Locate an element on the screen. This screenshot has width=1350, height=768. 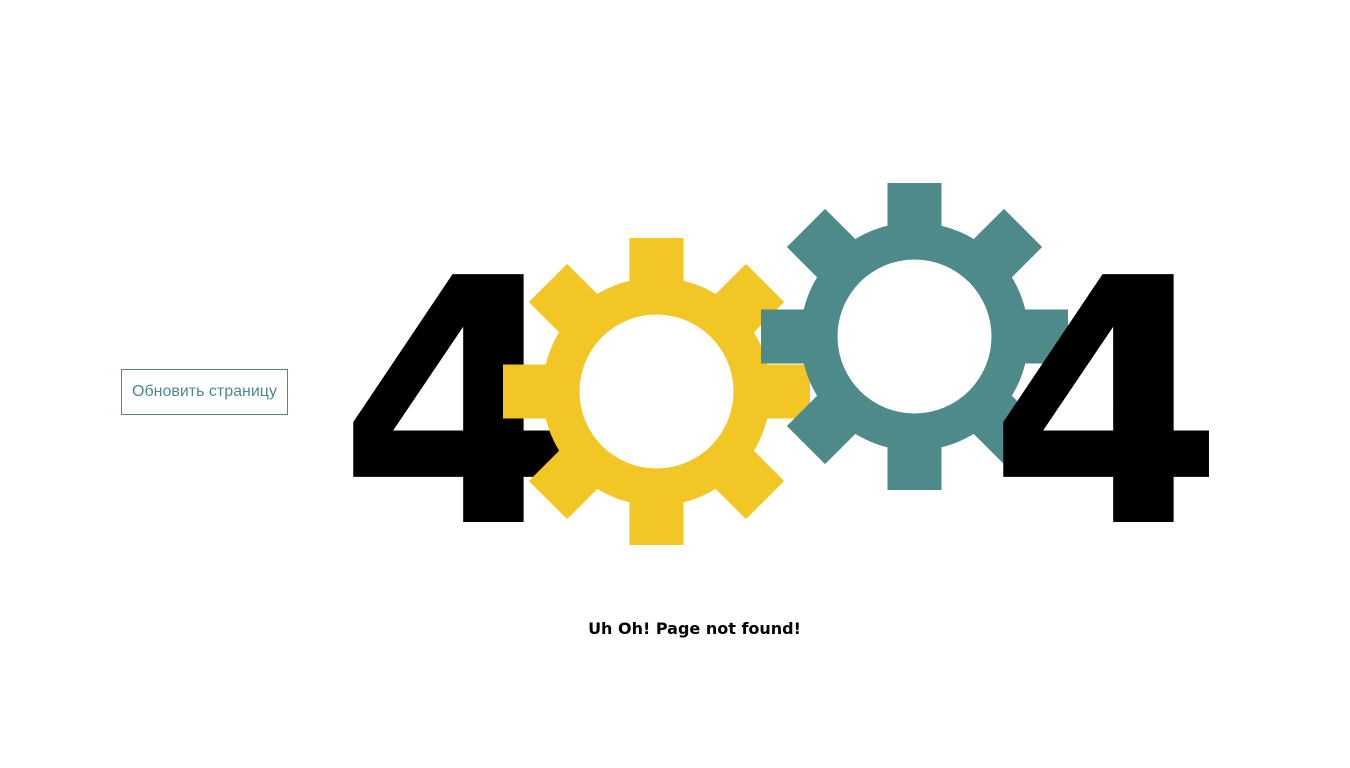
error-digit-right: 4 is located at coordinates (1106, 405).